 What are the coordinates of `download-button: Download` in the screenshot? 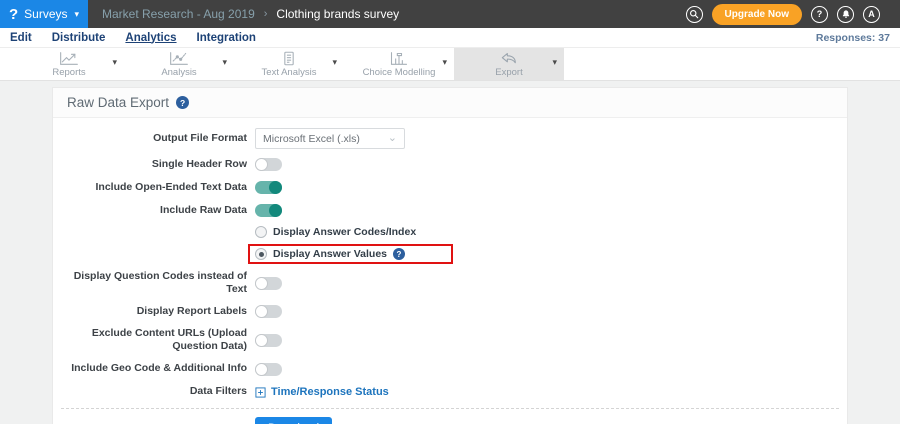 It's located at (294, 420).